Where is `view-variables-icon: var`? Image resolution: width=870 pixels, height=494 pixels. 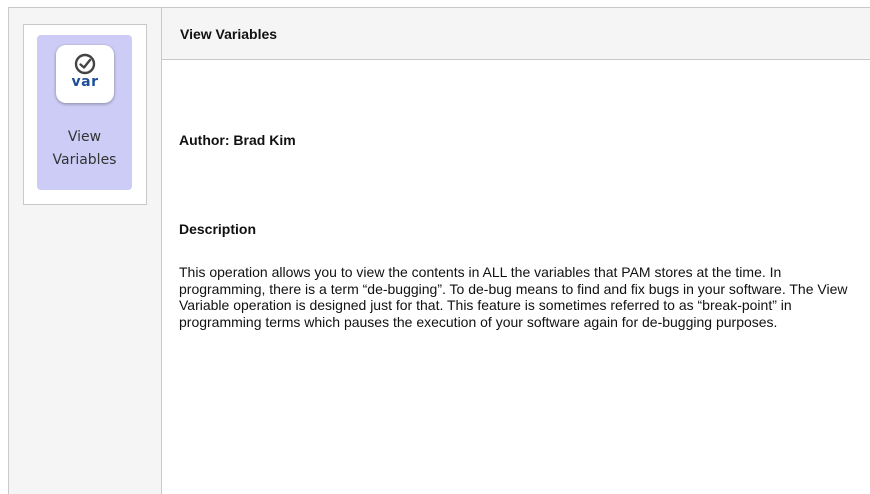
view-variables-icon: var is located at coordinates (85, 74).